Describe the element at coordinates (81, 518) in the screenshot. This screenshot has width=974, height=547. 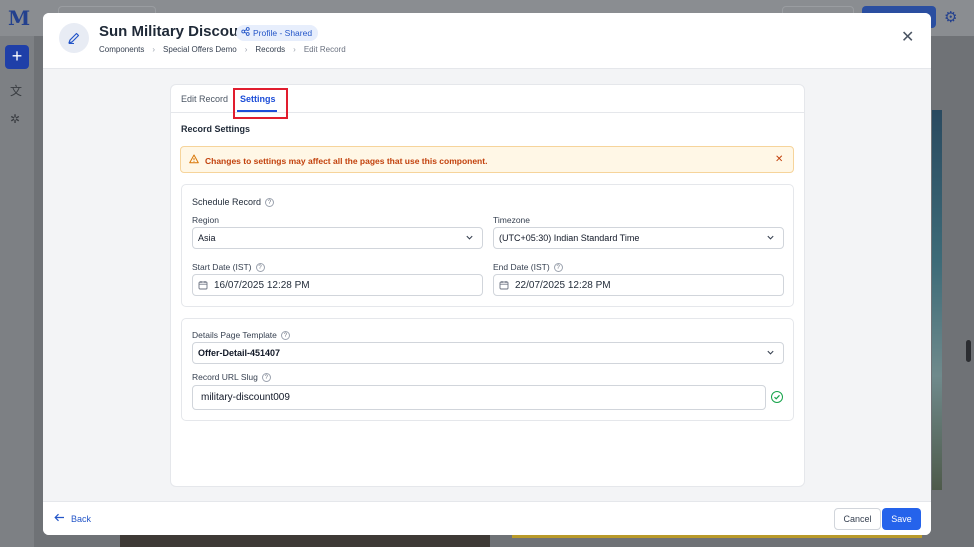
I see `back-label: Back` at that location.